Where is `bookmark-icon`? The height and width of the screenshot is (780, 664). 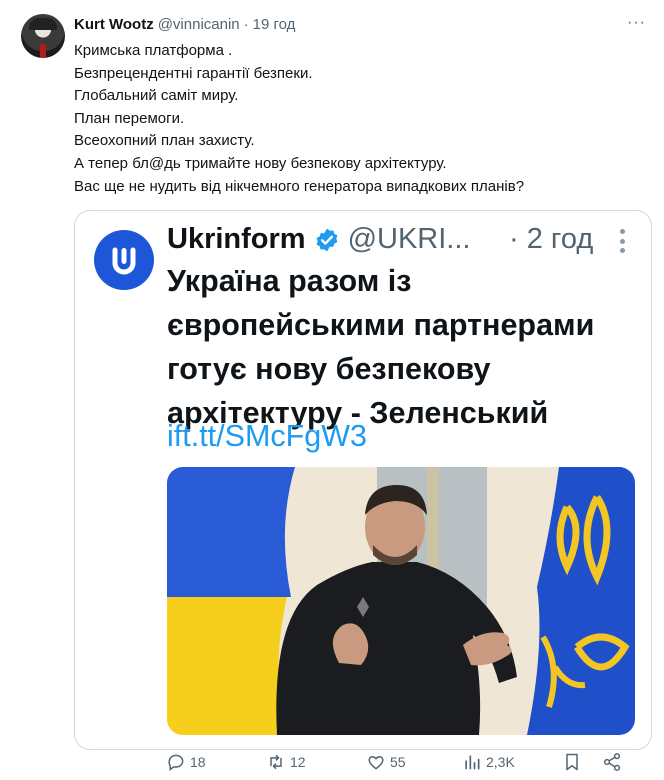 bookmark-icon is located at coordinates (572, 762).